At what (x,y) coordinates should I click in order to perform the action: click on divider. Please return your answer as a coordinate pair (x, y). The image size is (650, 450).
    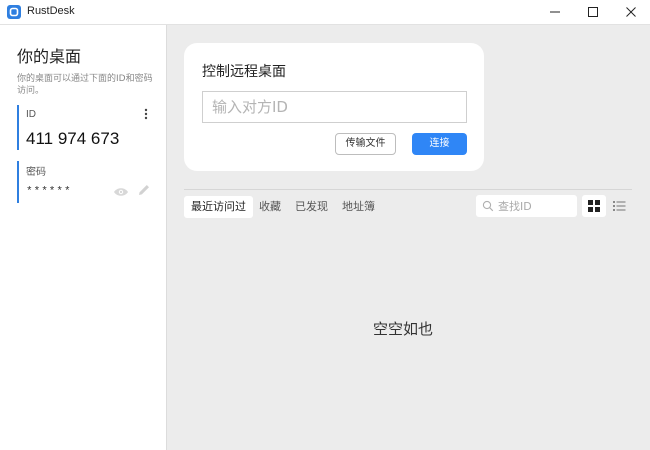
    Looking at the image, I should click on (408, 189).